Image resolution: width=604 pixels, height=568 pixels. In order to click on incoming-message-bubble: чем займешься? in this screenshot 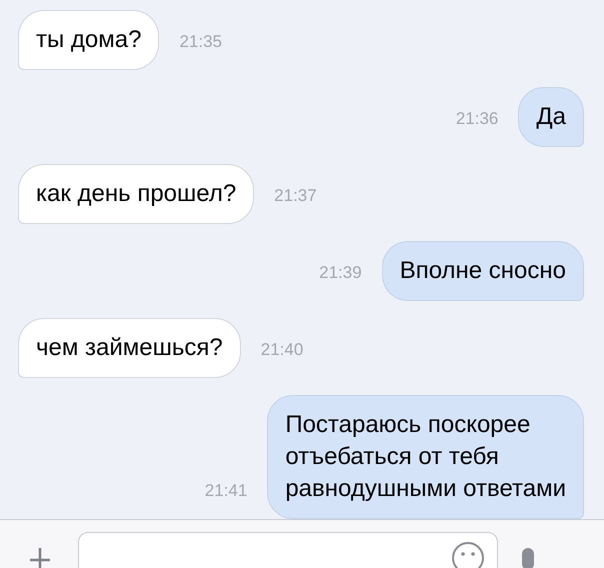, I will do `click(129, 348)`.